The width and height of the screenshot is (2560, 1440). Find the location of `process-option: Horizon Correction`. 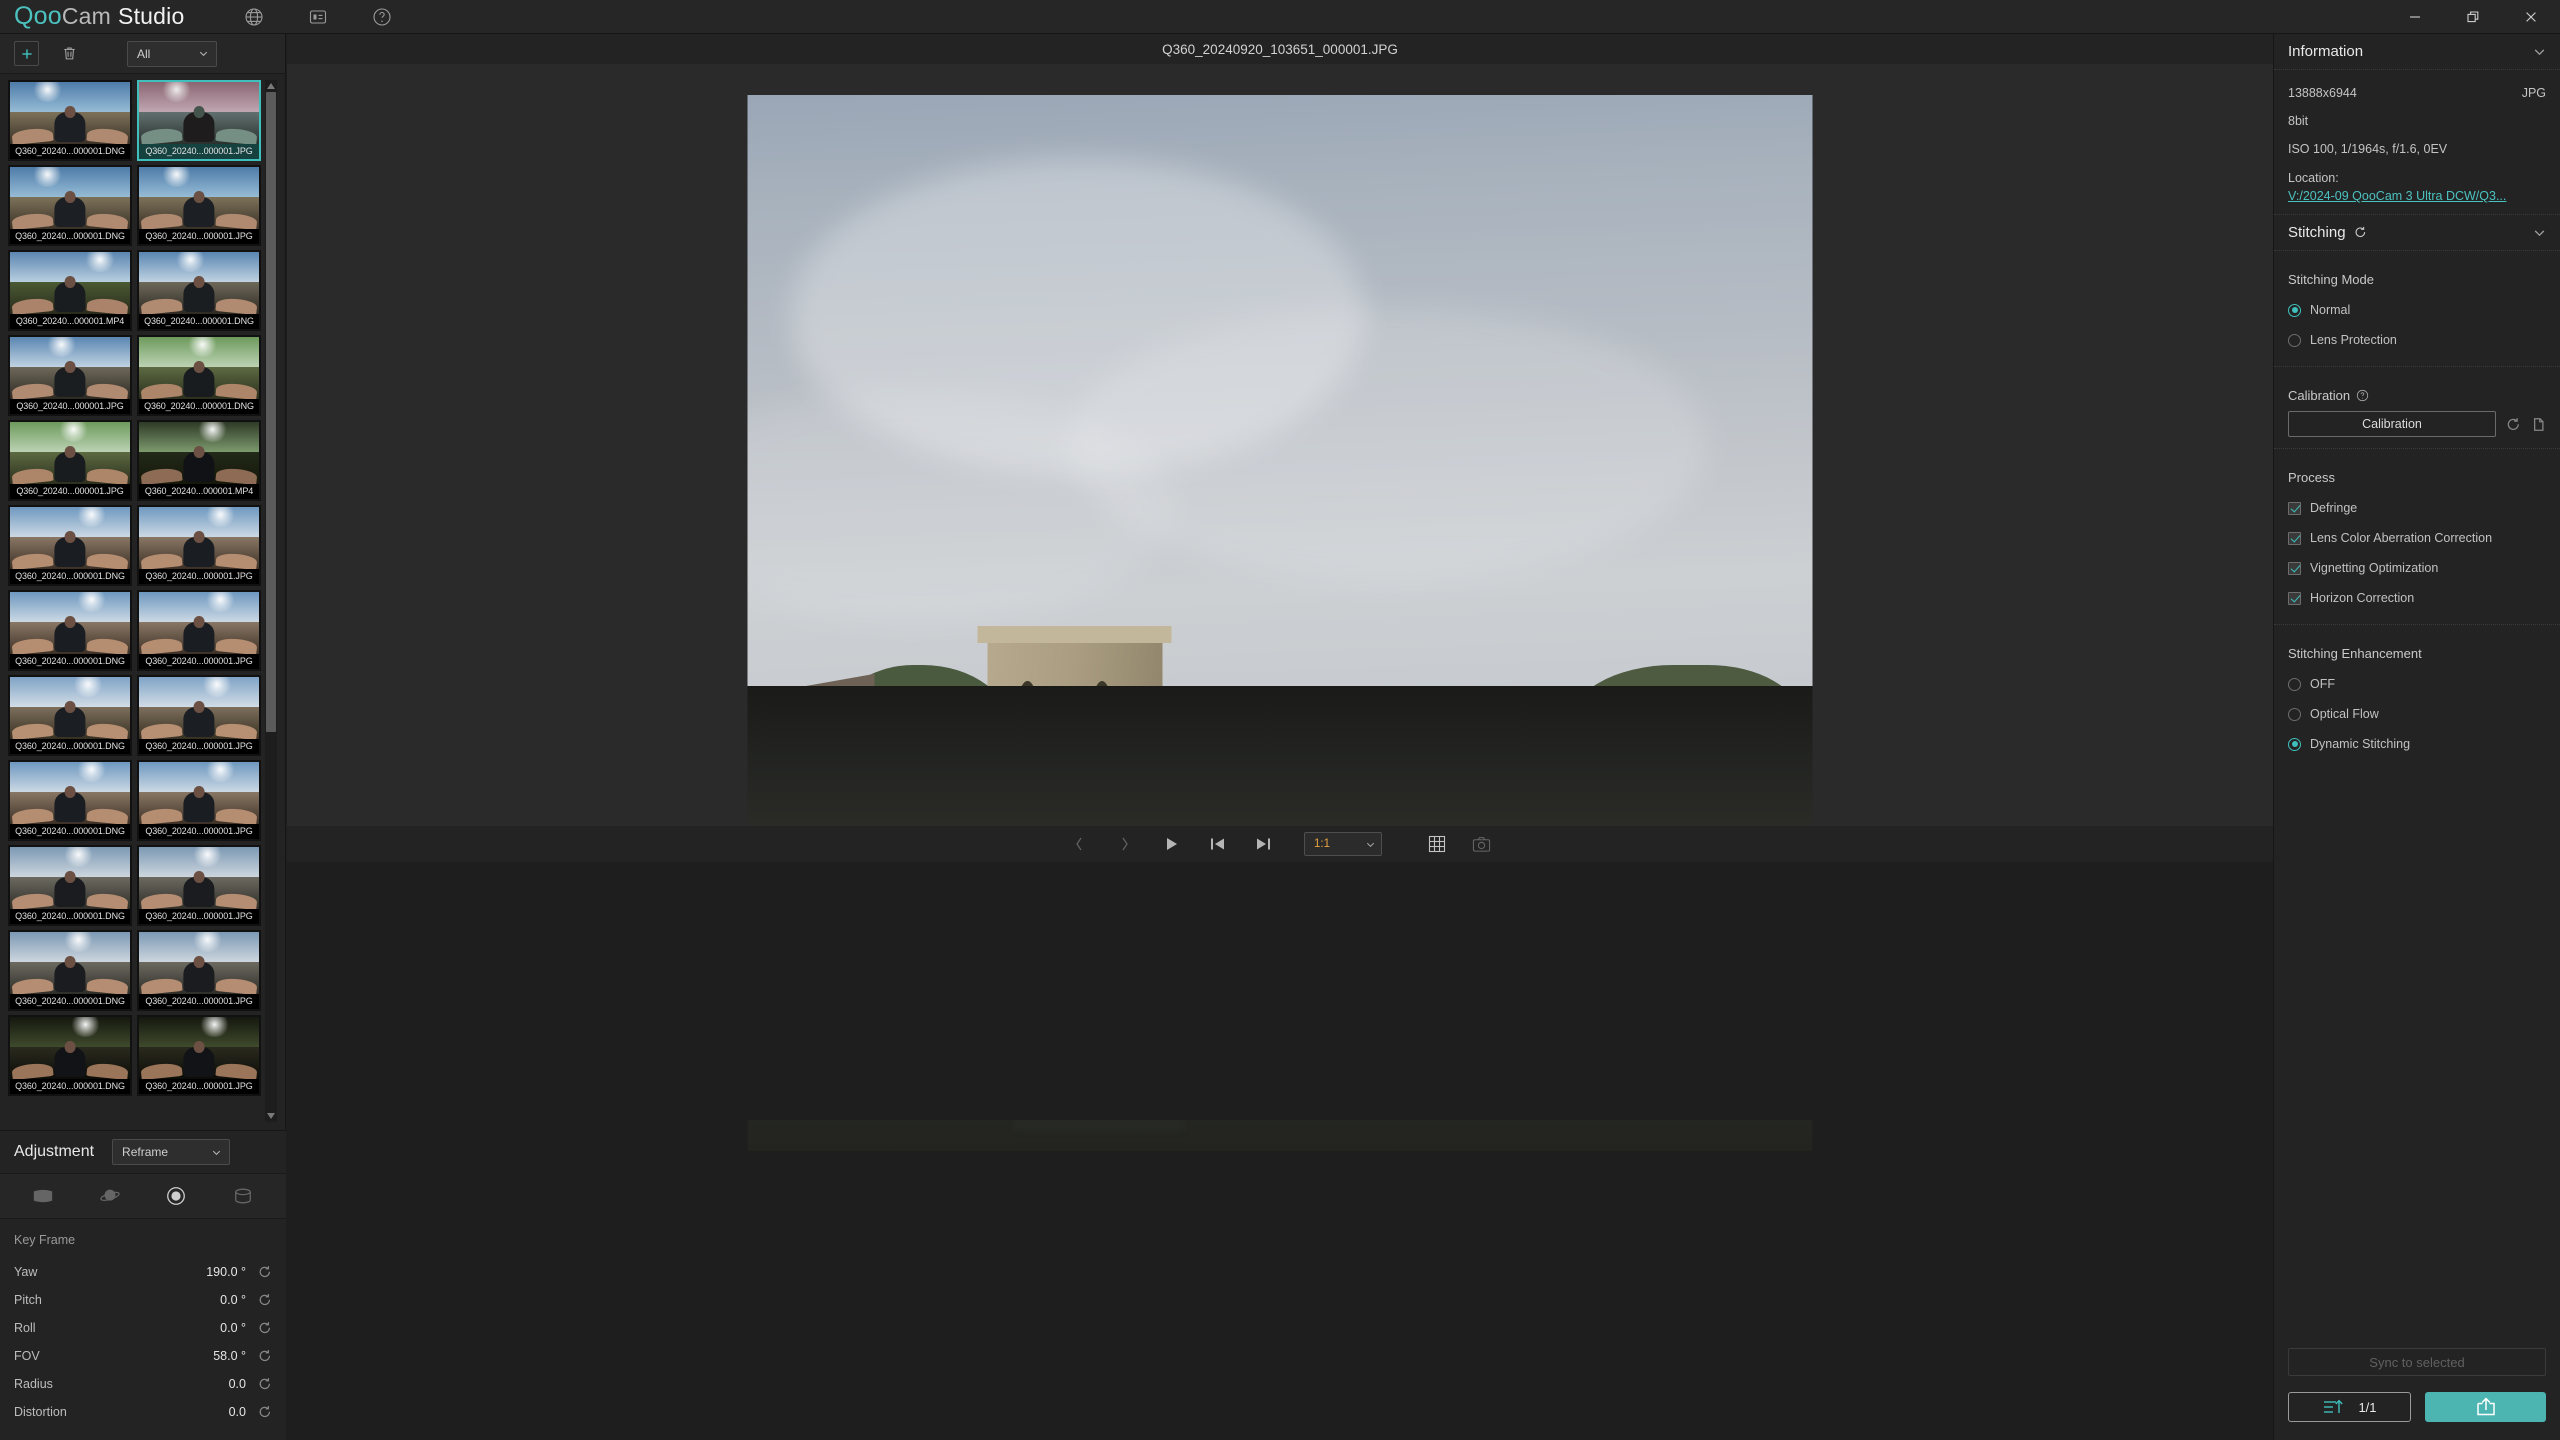

process-option: Horizon Correction is located at coordinates (2417, 598).